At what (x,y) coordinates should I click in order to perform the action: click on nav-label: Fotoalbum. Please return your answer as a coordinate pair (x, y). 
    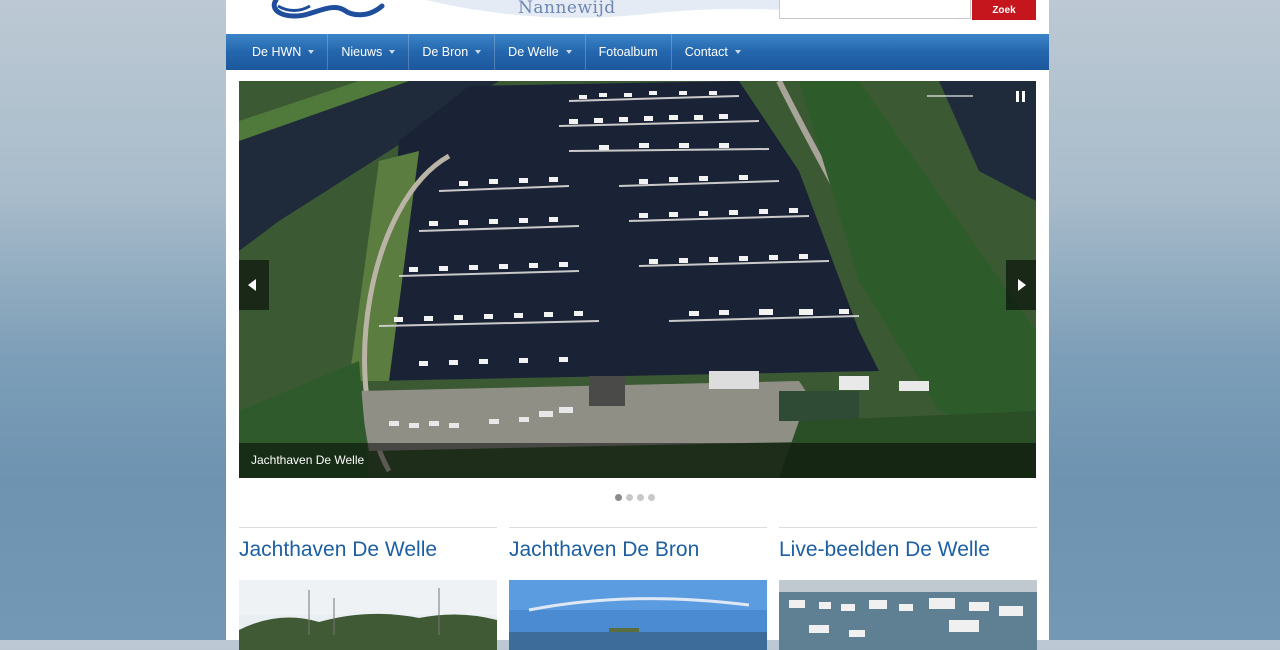
    Looking at the image, I should click on (628, 52).